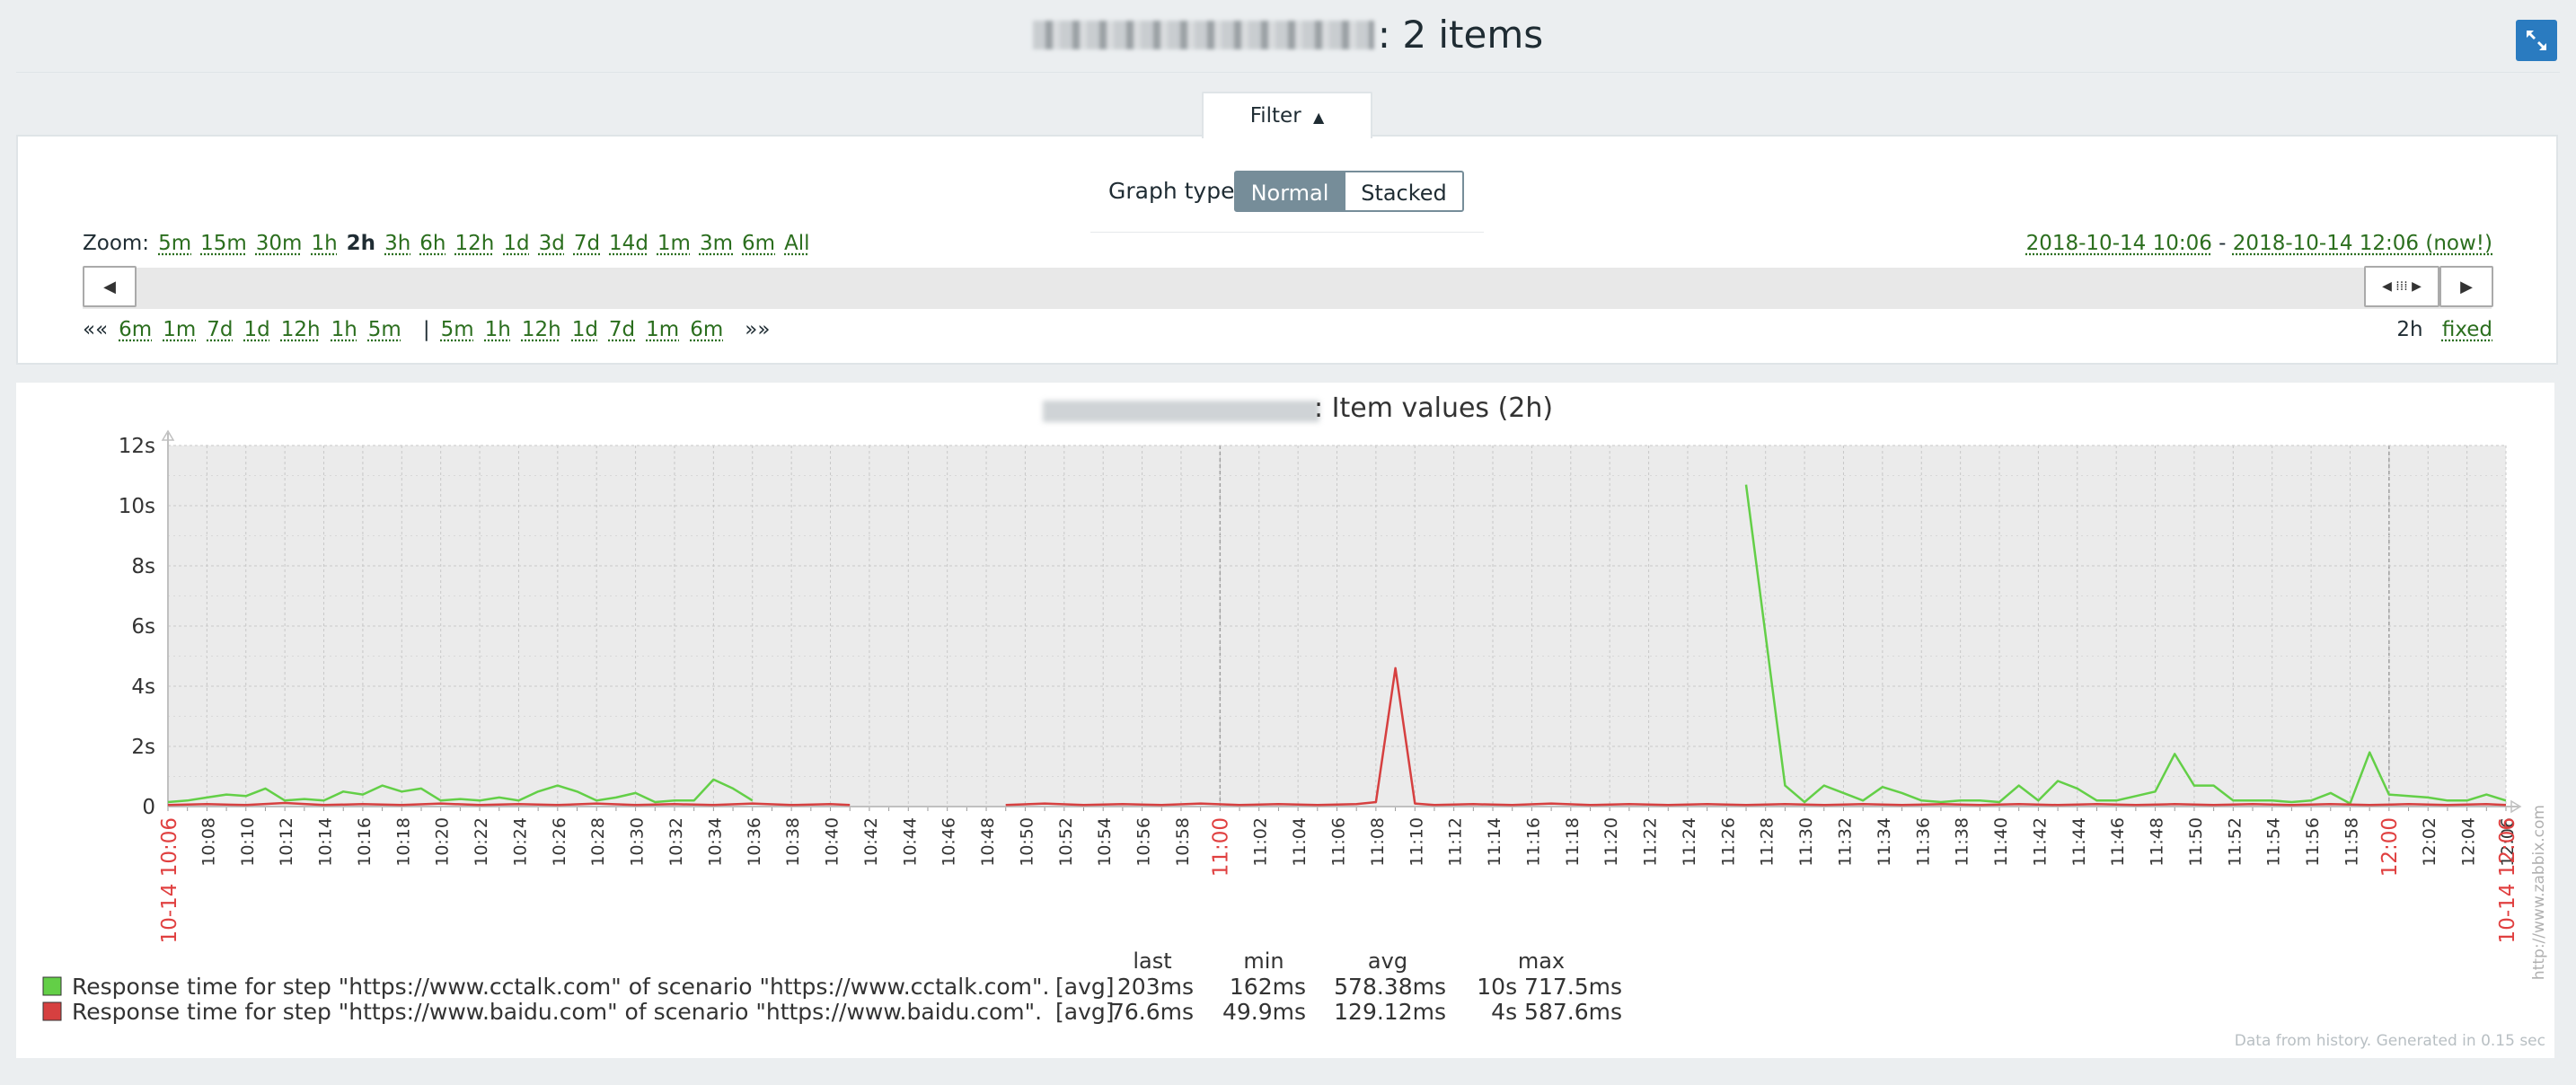 This screenshot has width=2576, height=1085. What do you see at coordinates (1287, 288) in the screenshot?
I see `timeline-scrollbar` at bounding box center [1287, 288].